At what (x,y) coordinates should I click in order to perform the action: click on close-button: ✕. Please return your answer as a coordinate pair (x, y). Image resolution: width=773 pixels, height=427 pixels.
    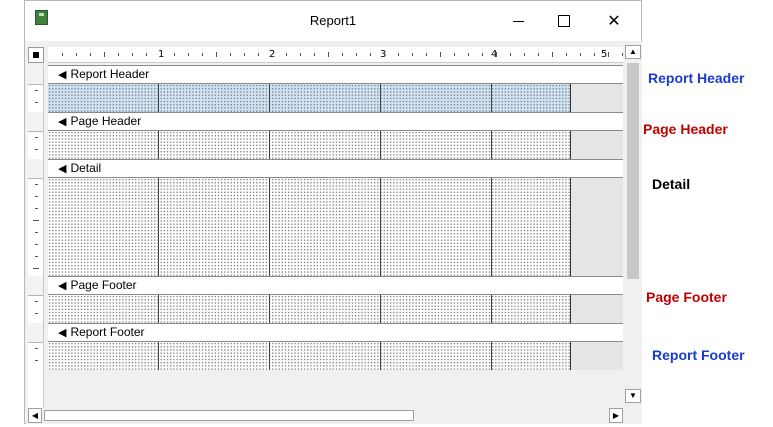
    Looking at the image, I should click on (614, 21).